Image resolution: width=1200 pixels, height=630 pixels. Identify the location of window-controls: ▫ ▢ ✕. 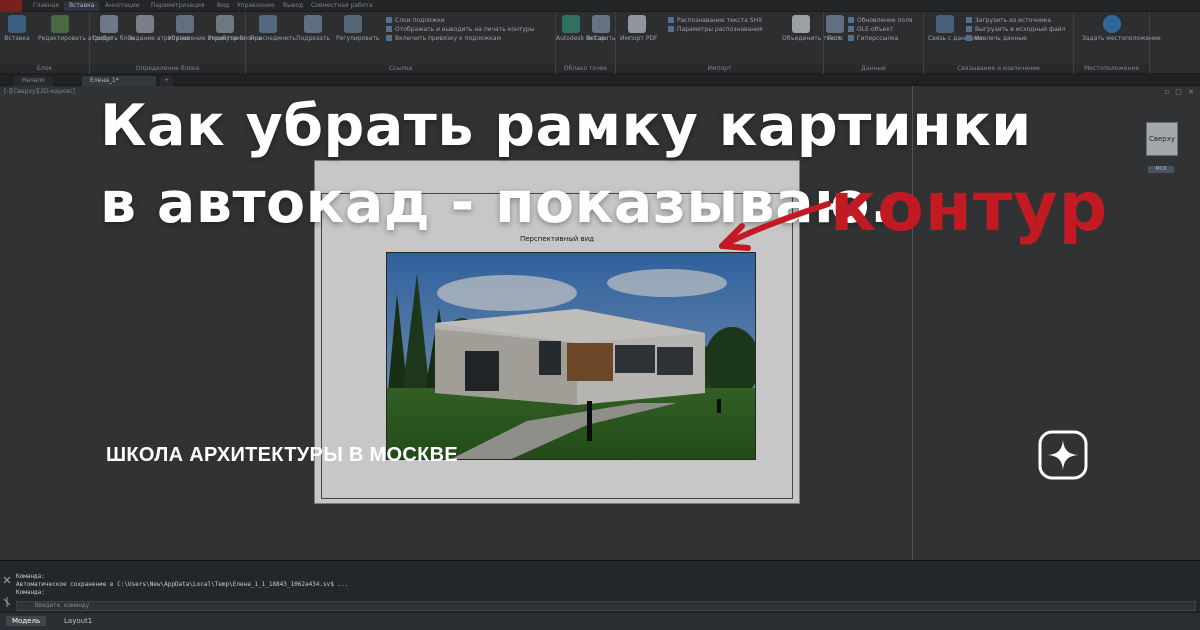
(1180, 92).